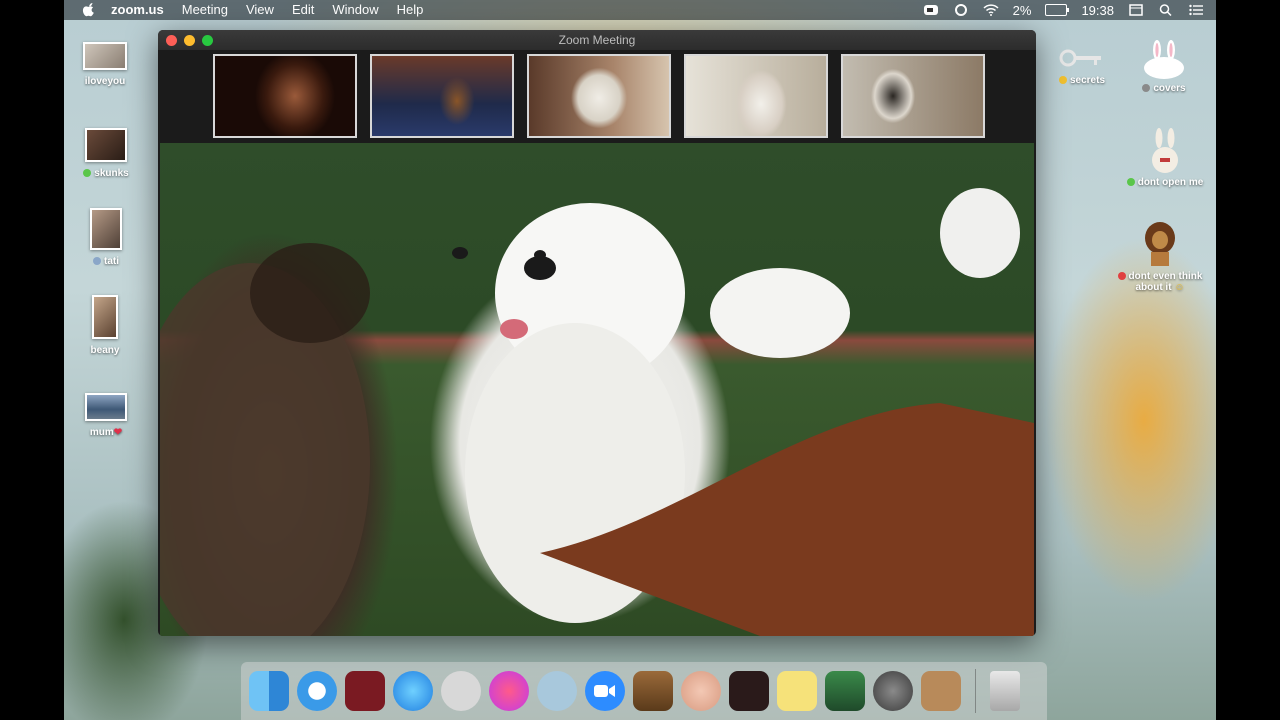 The height and width of the screenshot is (720, 1280). Describe the element at coordinates (749, 691) in the screenshot. I see `dock-photo-editor-icon` at that location.